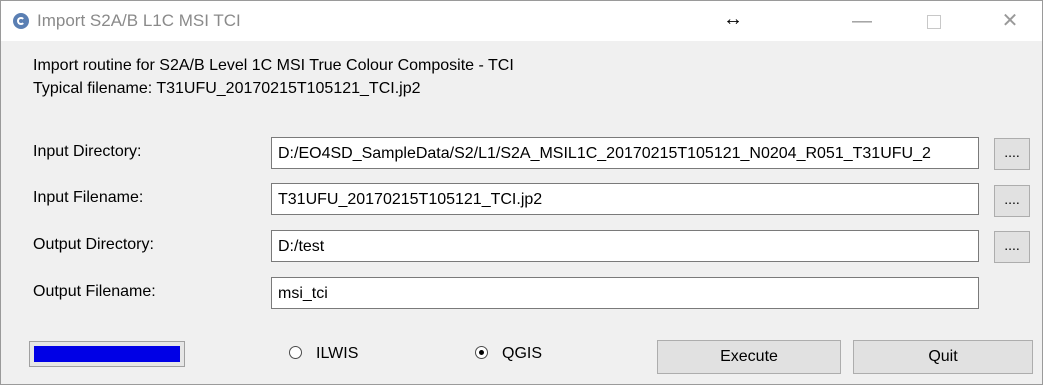 This screenshot has height=385, width=1043. What do you see at coordinates (481, 352) in the screenshot?
I see `radio-qgis-circle` at bounding box center [481, 352].